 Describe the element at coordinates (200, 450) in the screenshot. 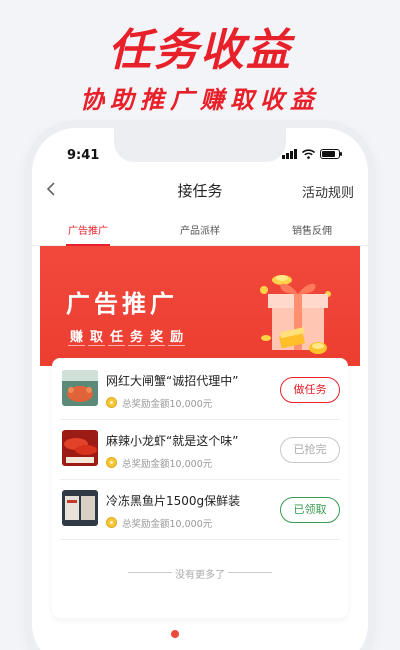

I see `task-item: 麻辣小龙虾“就是这个味” 总奖励金额10,000元 已抢完` at that location.